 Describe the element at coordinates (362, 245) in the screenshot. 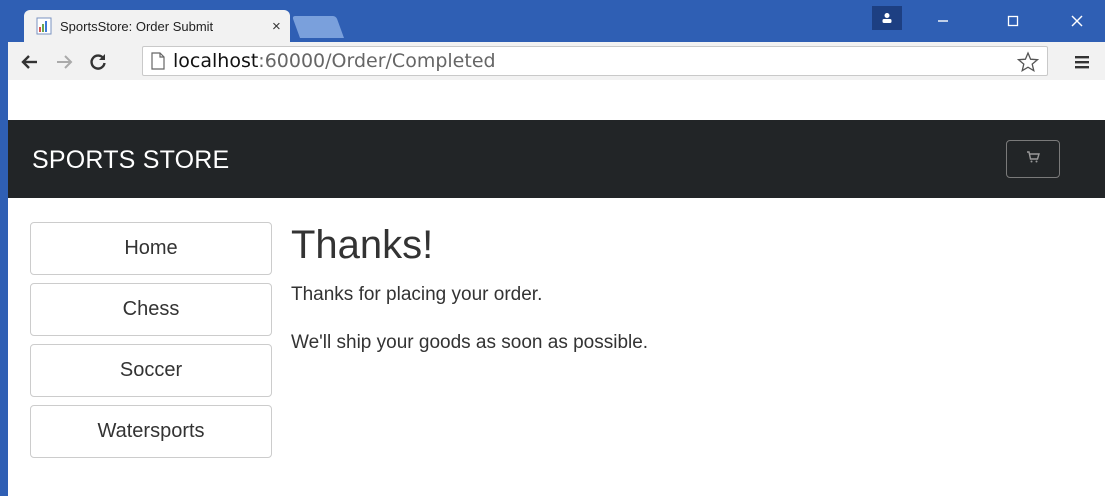

I see `page-title: Thanks!` at that location.